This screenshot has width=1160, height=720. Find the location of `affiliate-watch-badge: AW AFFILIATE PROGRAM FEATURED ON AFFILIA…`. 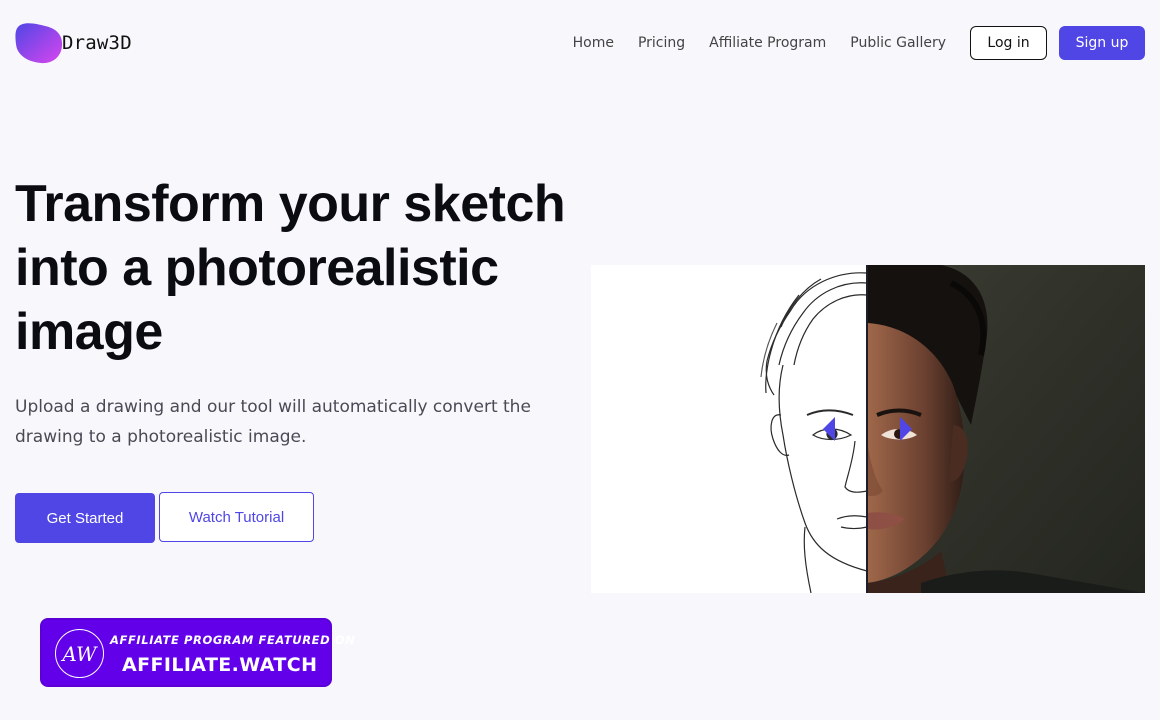

affiliate-watch-badge: AW AFFILIATE PROGRAM FEATURED ON AFFILIA… is located at coordinates (197, 652).